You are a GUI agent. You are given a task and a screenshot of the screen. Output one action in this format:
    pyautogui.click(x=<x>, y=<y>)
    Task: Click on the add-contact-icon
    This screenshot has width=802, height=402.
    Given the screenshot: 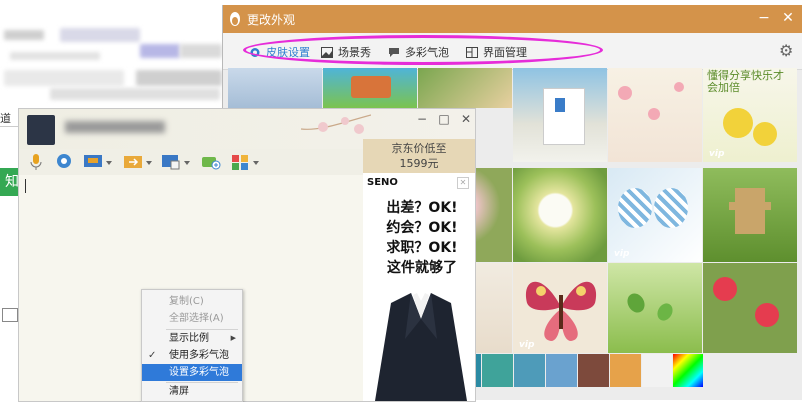 What is the action you would take?
    pyautogui.click(x=211, y=162)
    